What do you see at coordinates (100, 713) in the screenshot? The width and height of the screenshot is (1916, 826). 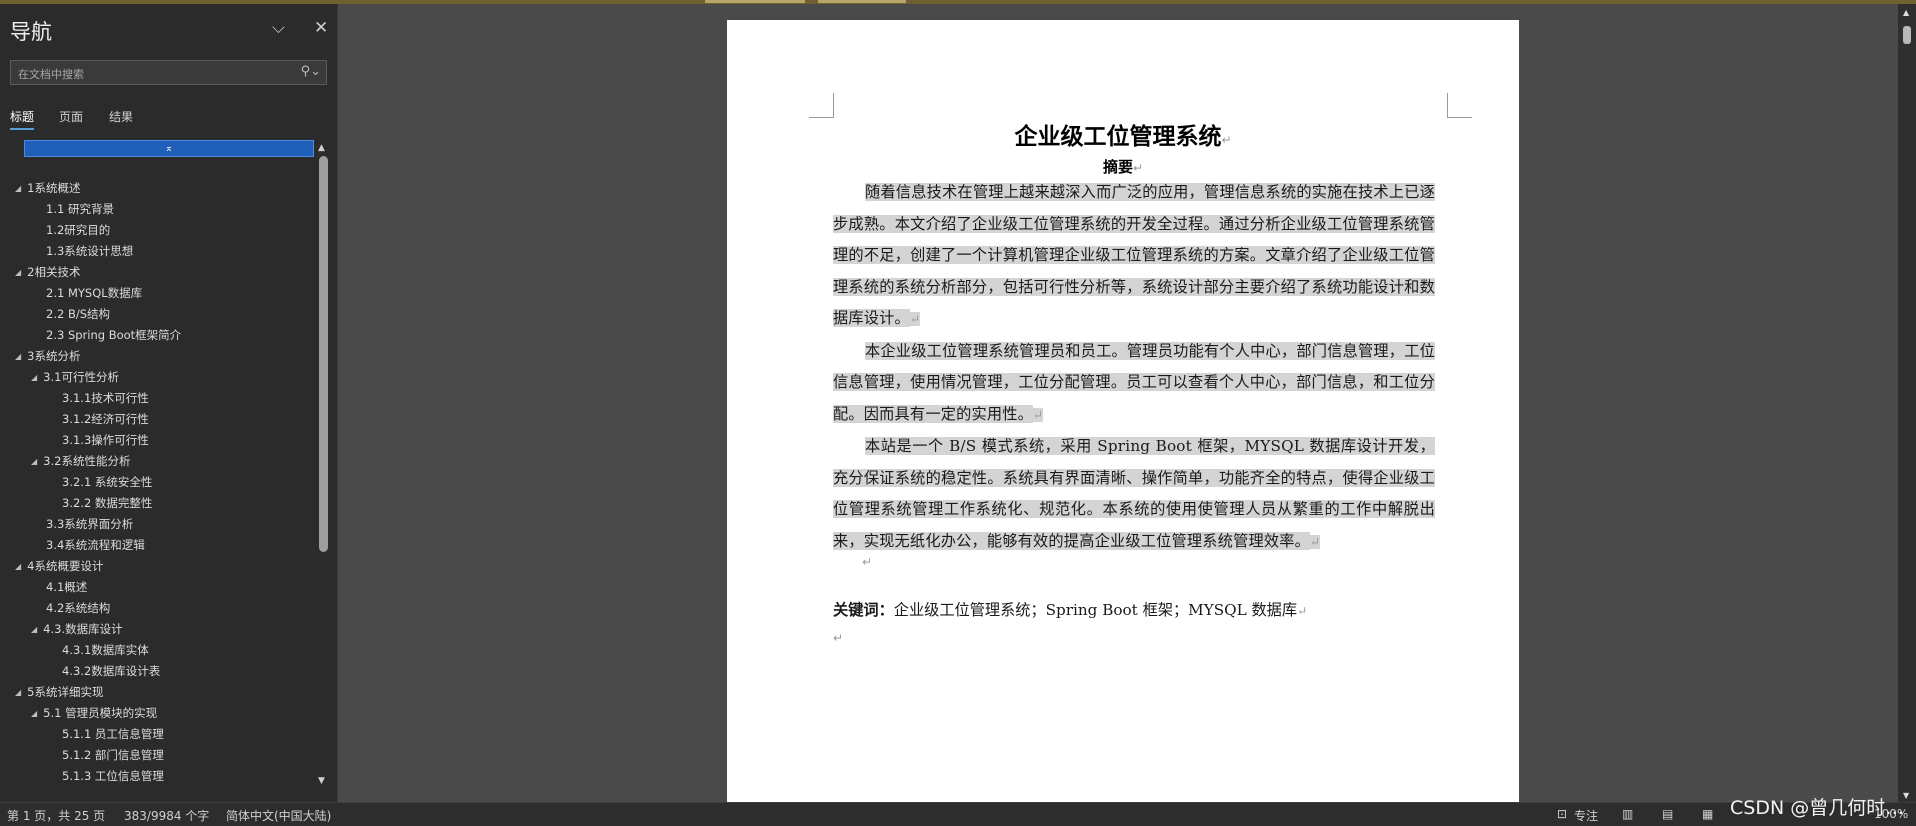 I see `tree-item-label: 5.1 管理员模块的实现` at bounding box center [100, 713].